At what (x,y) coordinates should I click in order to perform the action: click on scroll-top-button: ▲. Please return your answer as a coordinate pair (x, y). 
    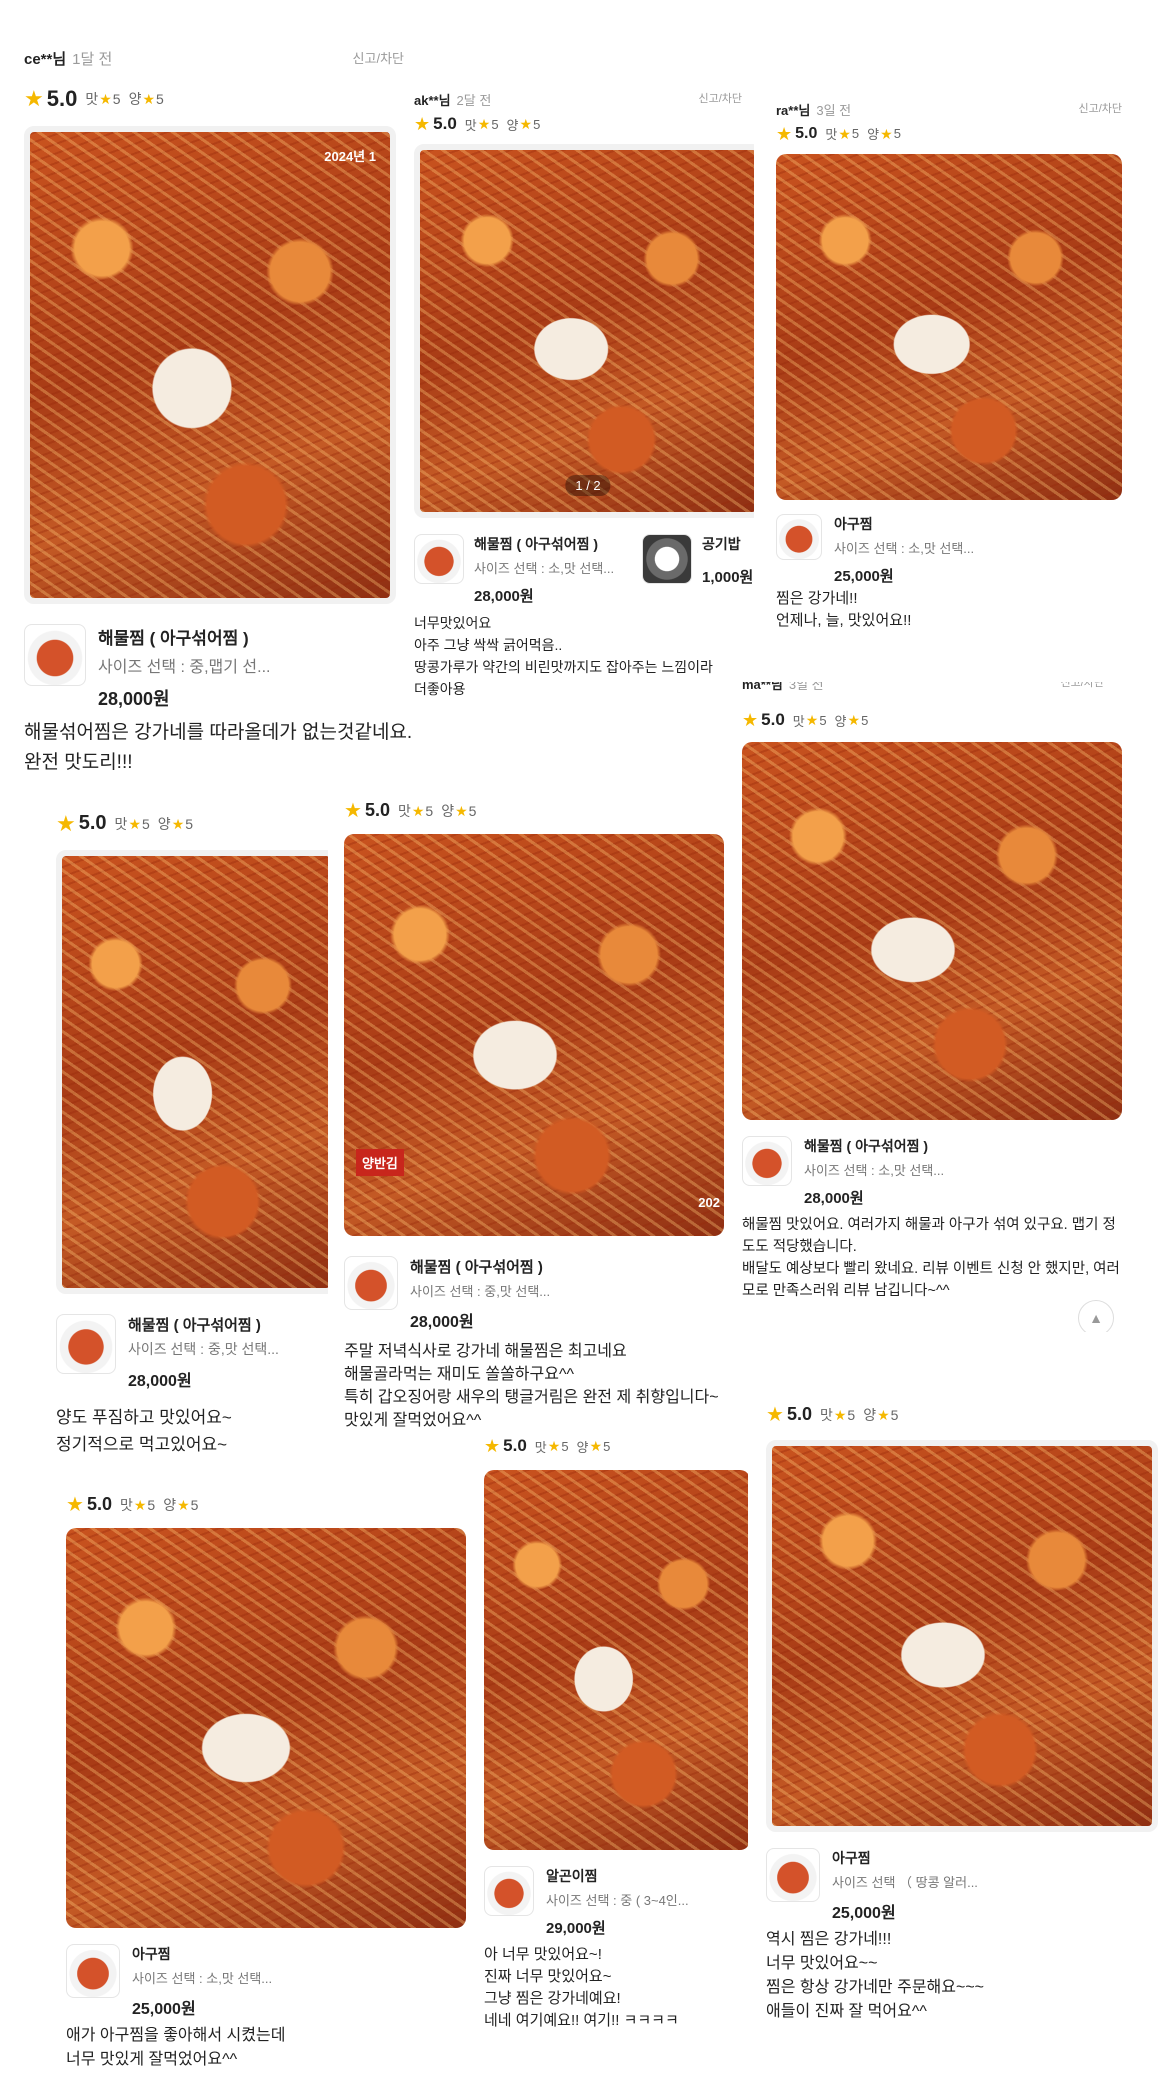
    Looking at the image, I should click on (1096, 1316).